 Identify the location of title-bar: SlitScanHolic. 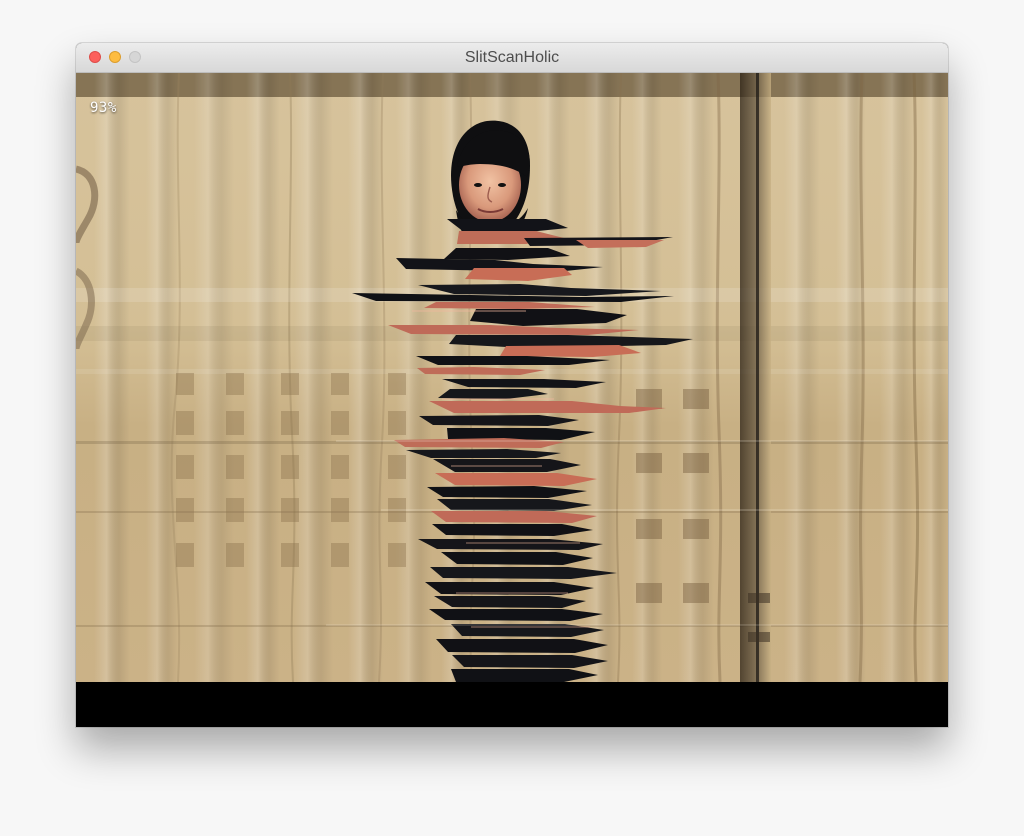
(512, 58).